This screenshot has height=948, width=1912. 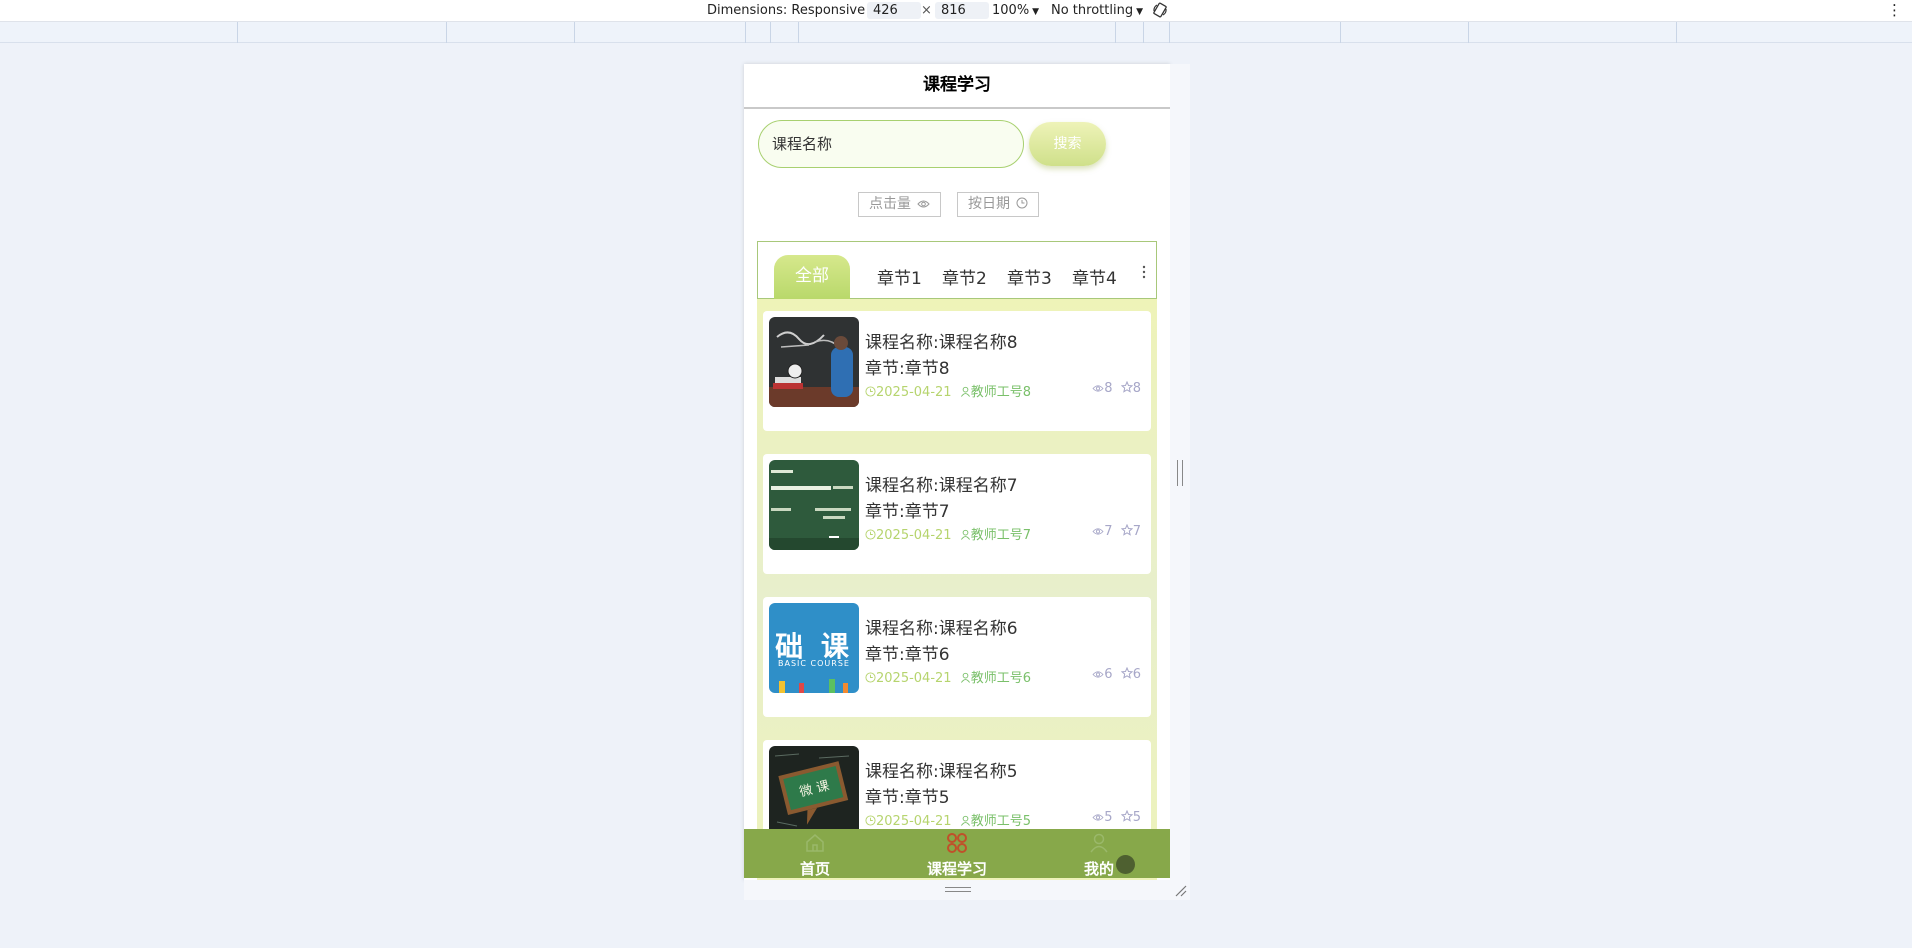 What do you see at coordinates (1180, 890) in the screenshot?
I see `resize-corner-icon` at bounding box center [1180, 890].